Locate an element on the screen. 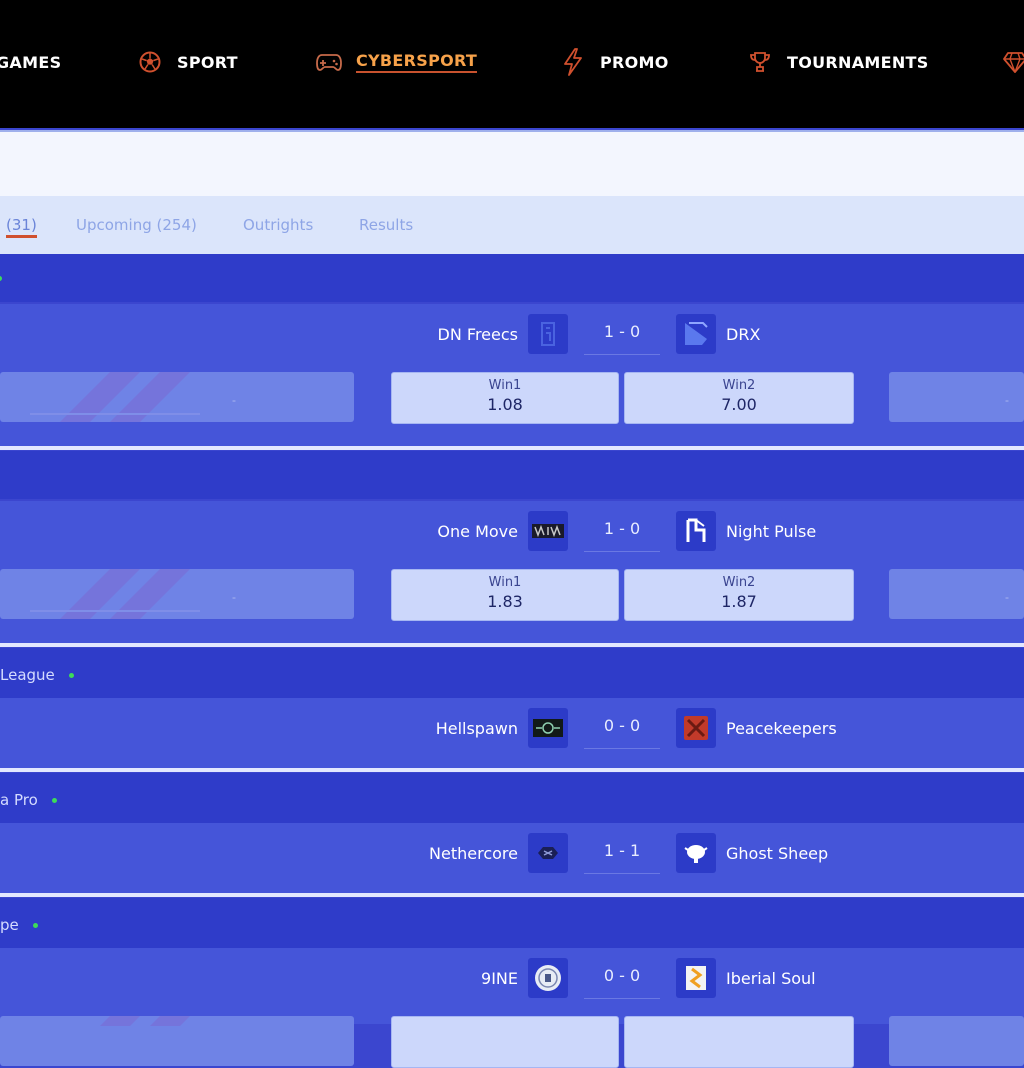 The image size is (1024, 1068). team1-name: 9INE is located at coordinates (499, 978).